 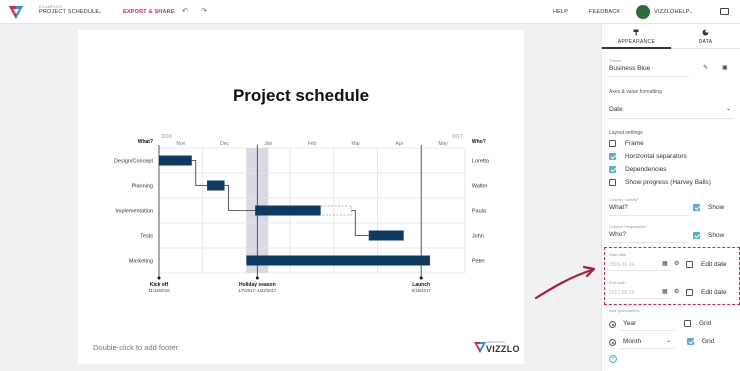 I want to click on tab-data: DATA, so click(x=705, y=36).